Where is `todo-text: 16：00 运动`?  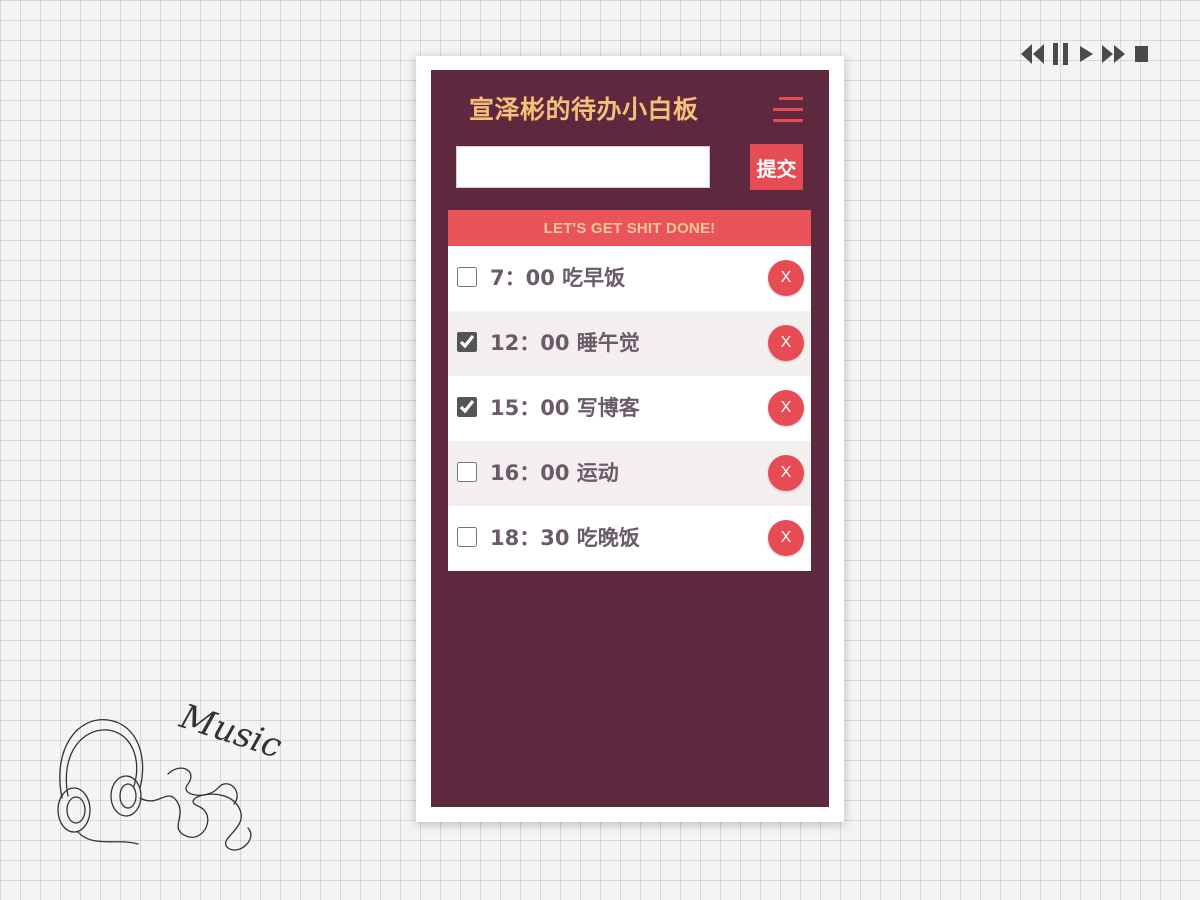 todo-text: 16：00 运动 is located at coordinates (554, 473).